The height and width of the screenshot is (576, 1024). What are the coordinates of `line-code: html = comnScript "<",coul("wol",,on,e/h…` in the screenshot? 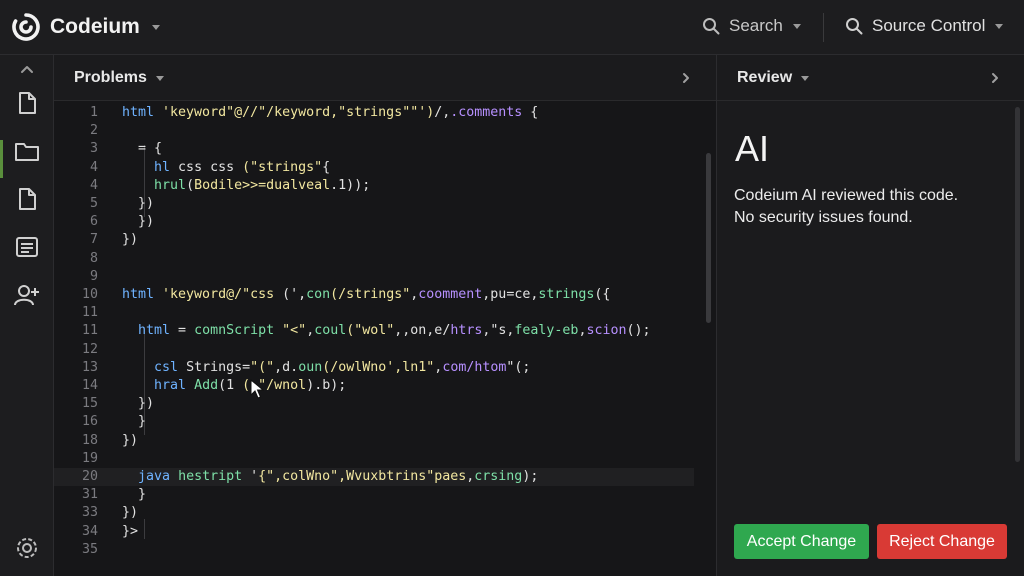 It's located at (386, 331).